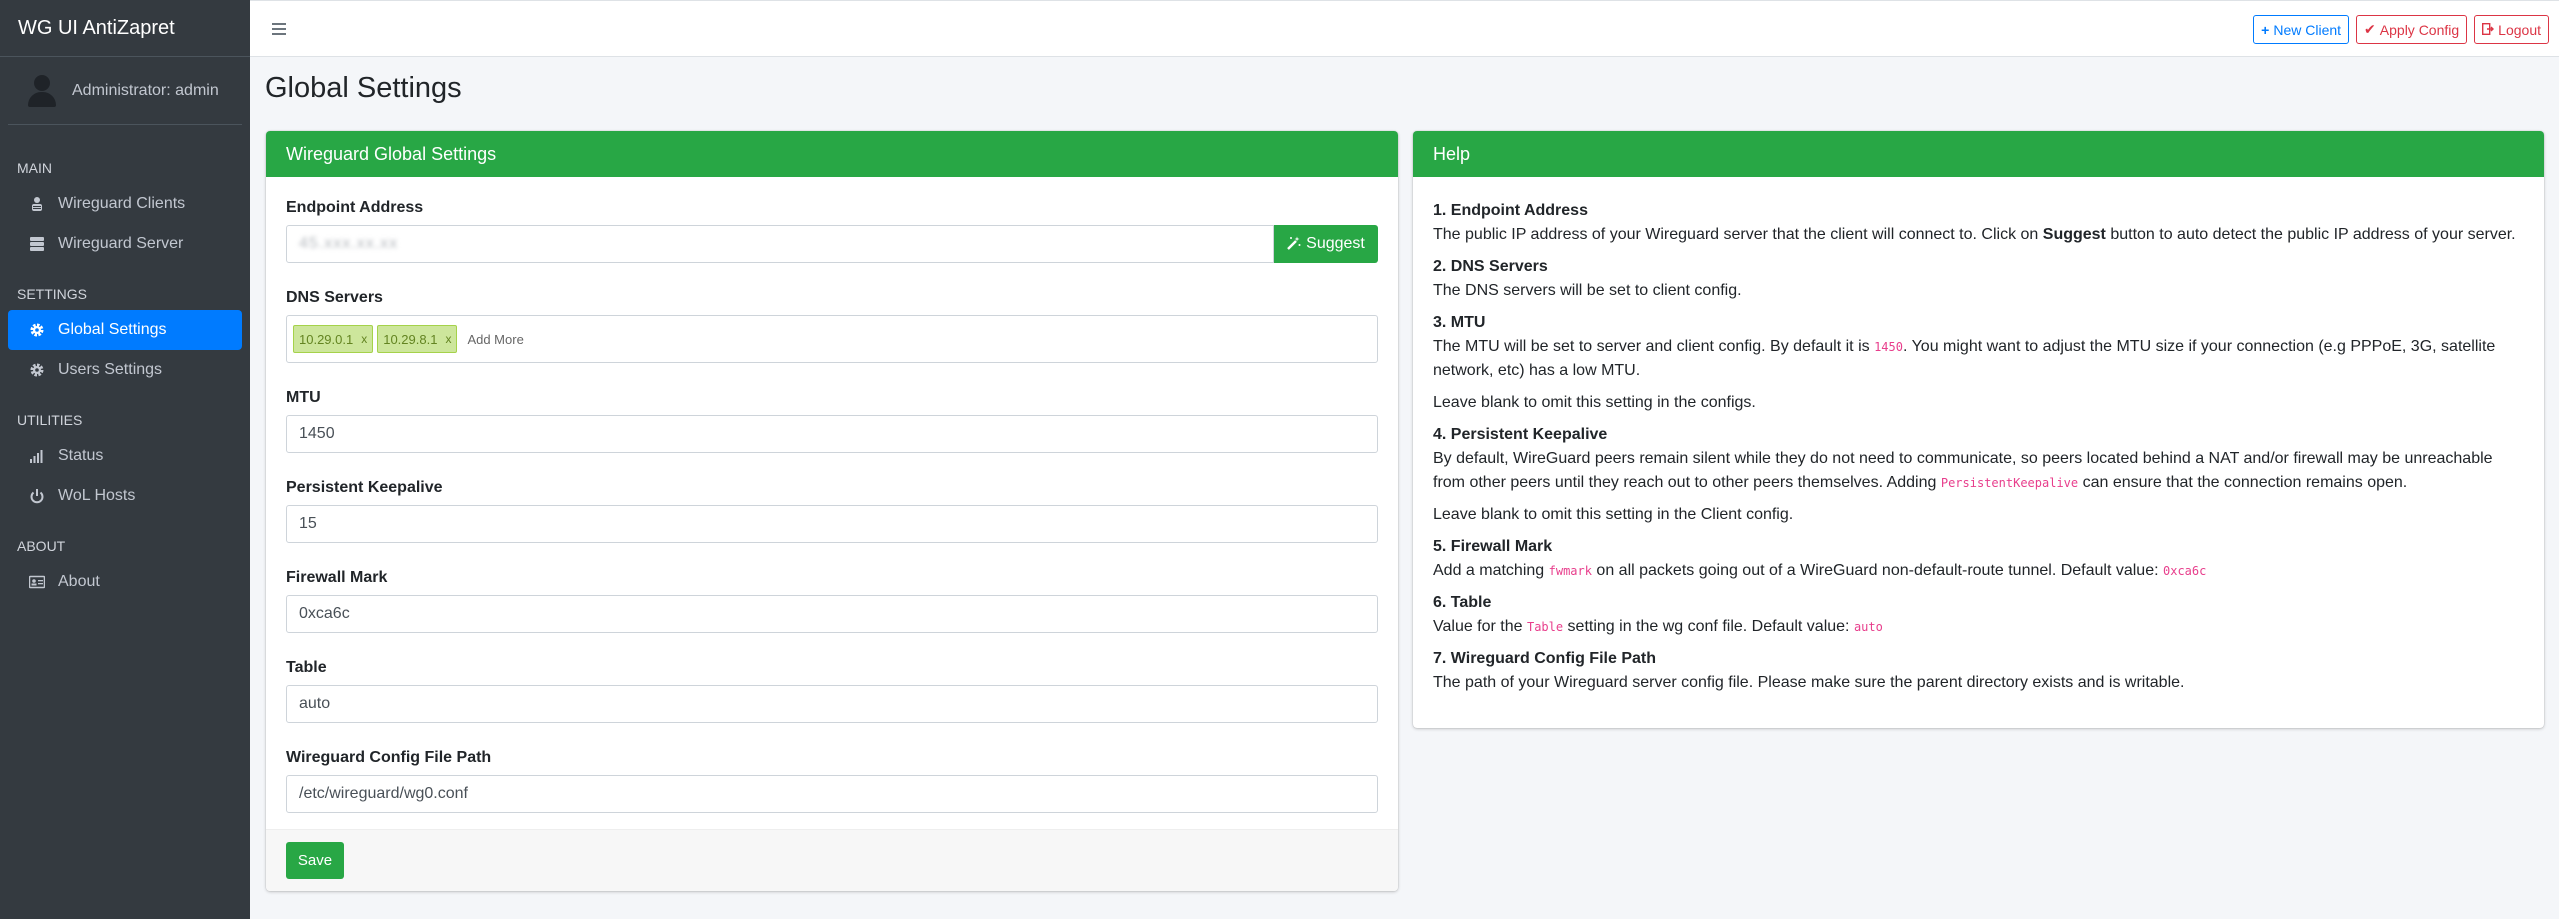  Describe the element at coordinates (832, 434) in the screenshot. I see `mtu-input: 1450` at that location.